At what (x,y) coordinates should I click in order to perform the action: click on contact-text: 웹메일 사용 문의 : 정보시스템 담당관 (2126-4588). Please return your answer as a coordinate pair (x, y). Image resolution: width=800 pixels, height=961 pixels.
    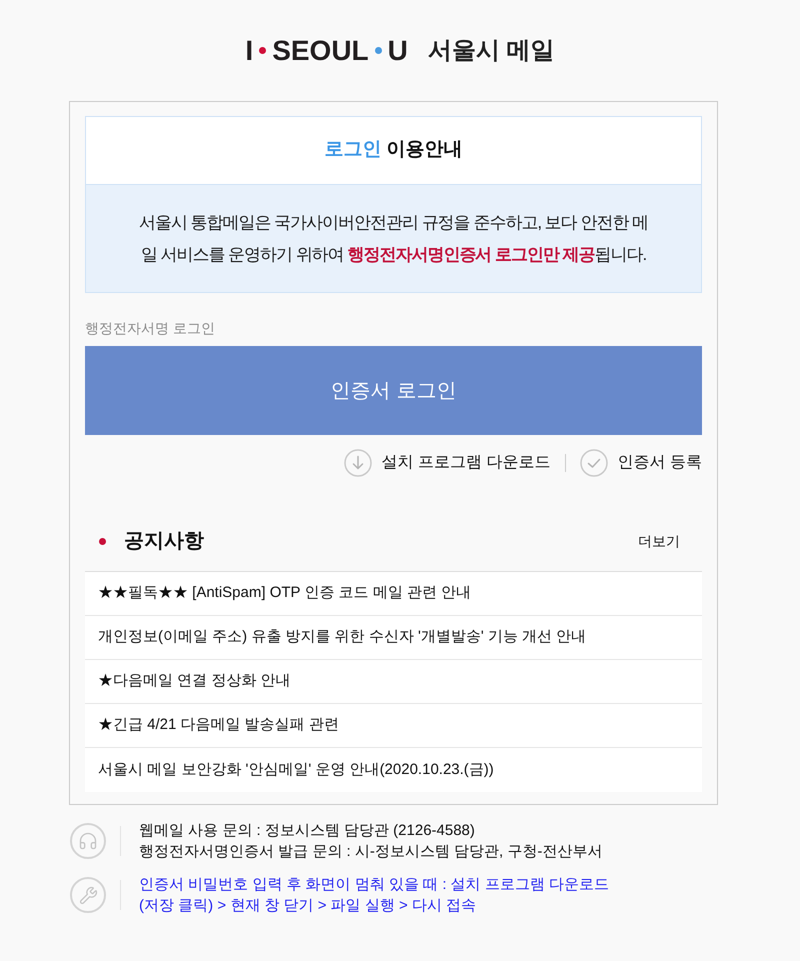
    Looking at the image, I should click on (307, 831).